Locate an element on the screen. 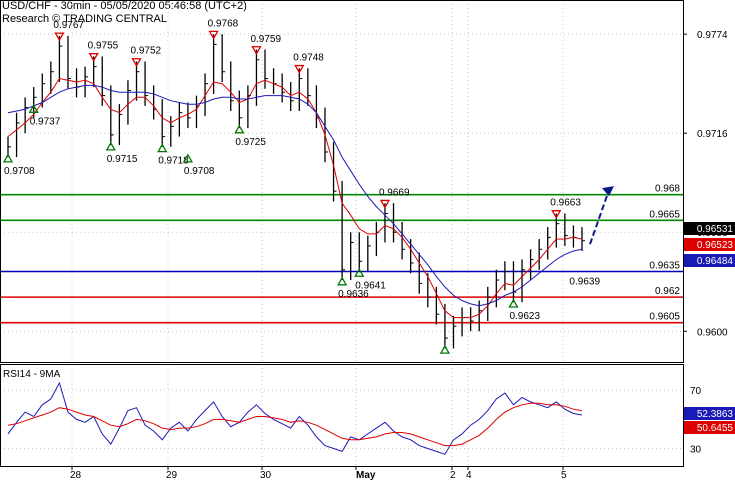 The height and width of the screenshot is (480, 735). low-label: 0.9641 is located at coordinates (370, 285).